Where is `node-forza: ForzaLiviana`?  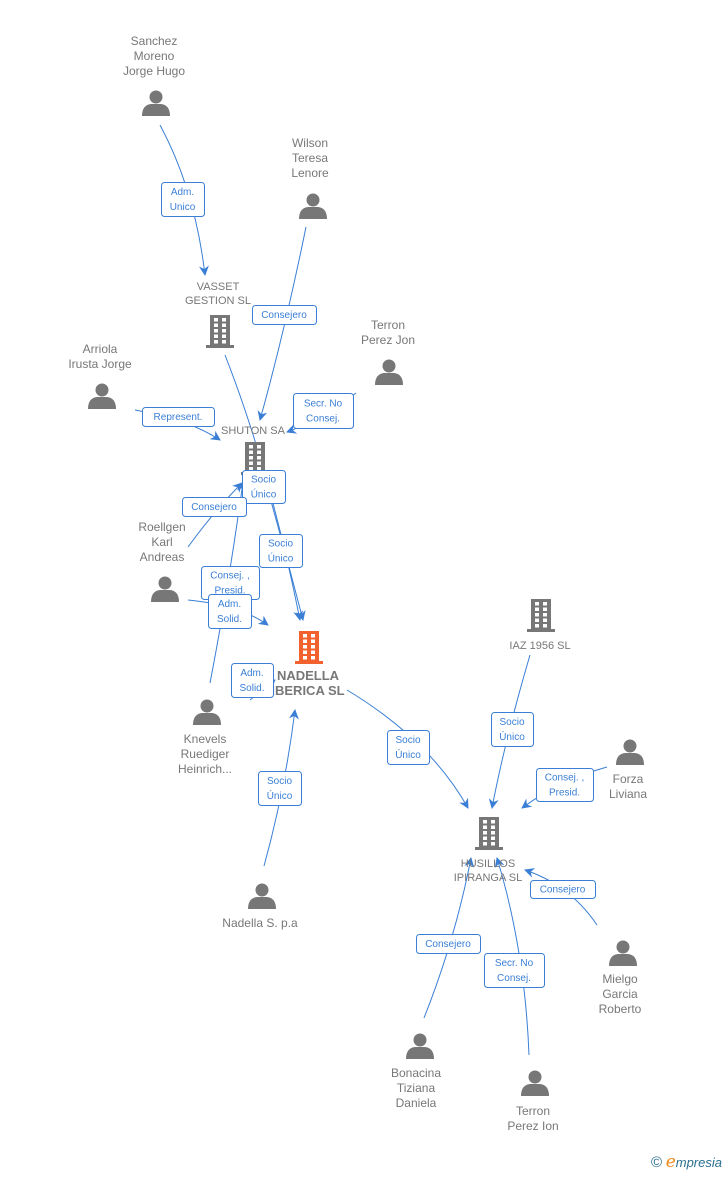 node-forza: ForzaLiviana is located at coordinates (628, 770).